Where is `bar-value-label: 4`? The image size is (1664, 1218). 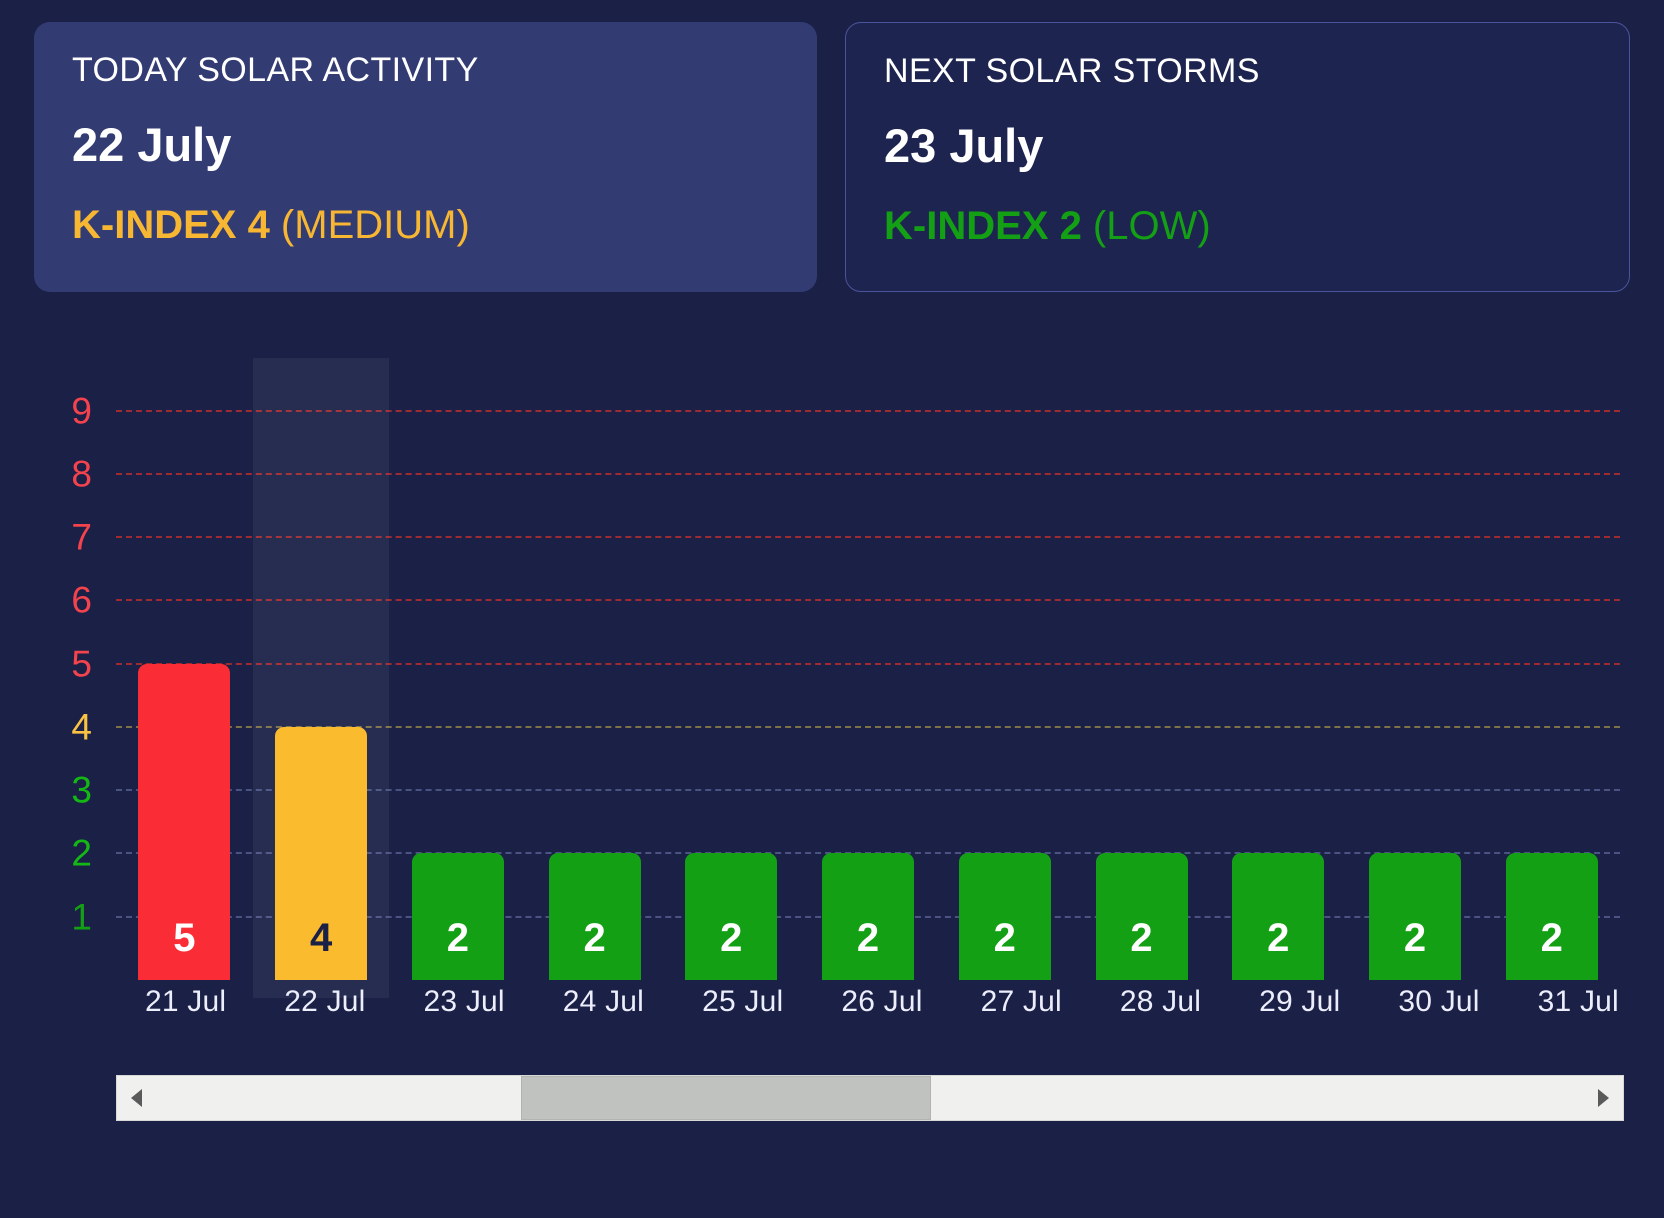 bar-value-label: 4 is located at coordinates (321, 938).